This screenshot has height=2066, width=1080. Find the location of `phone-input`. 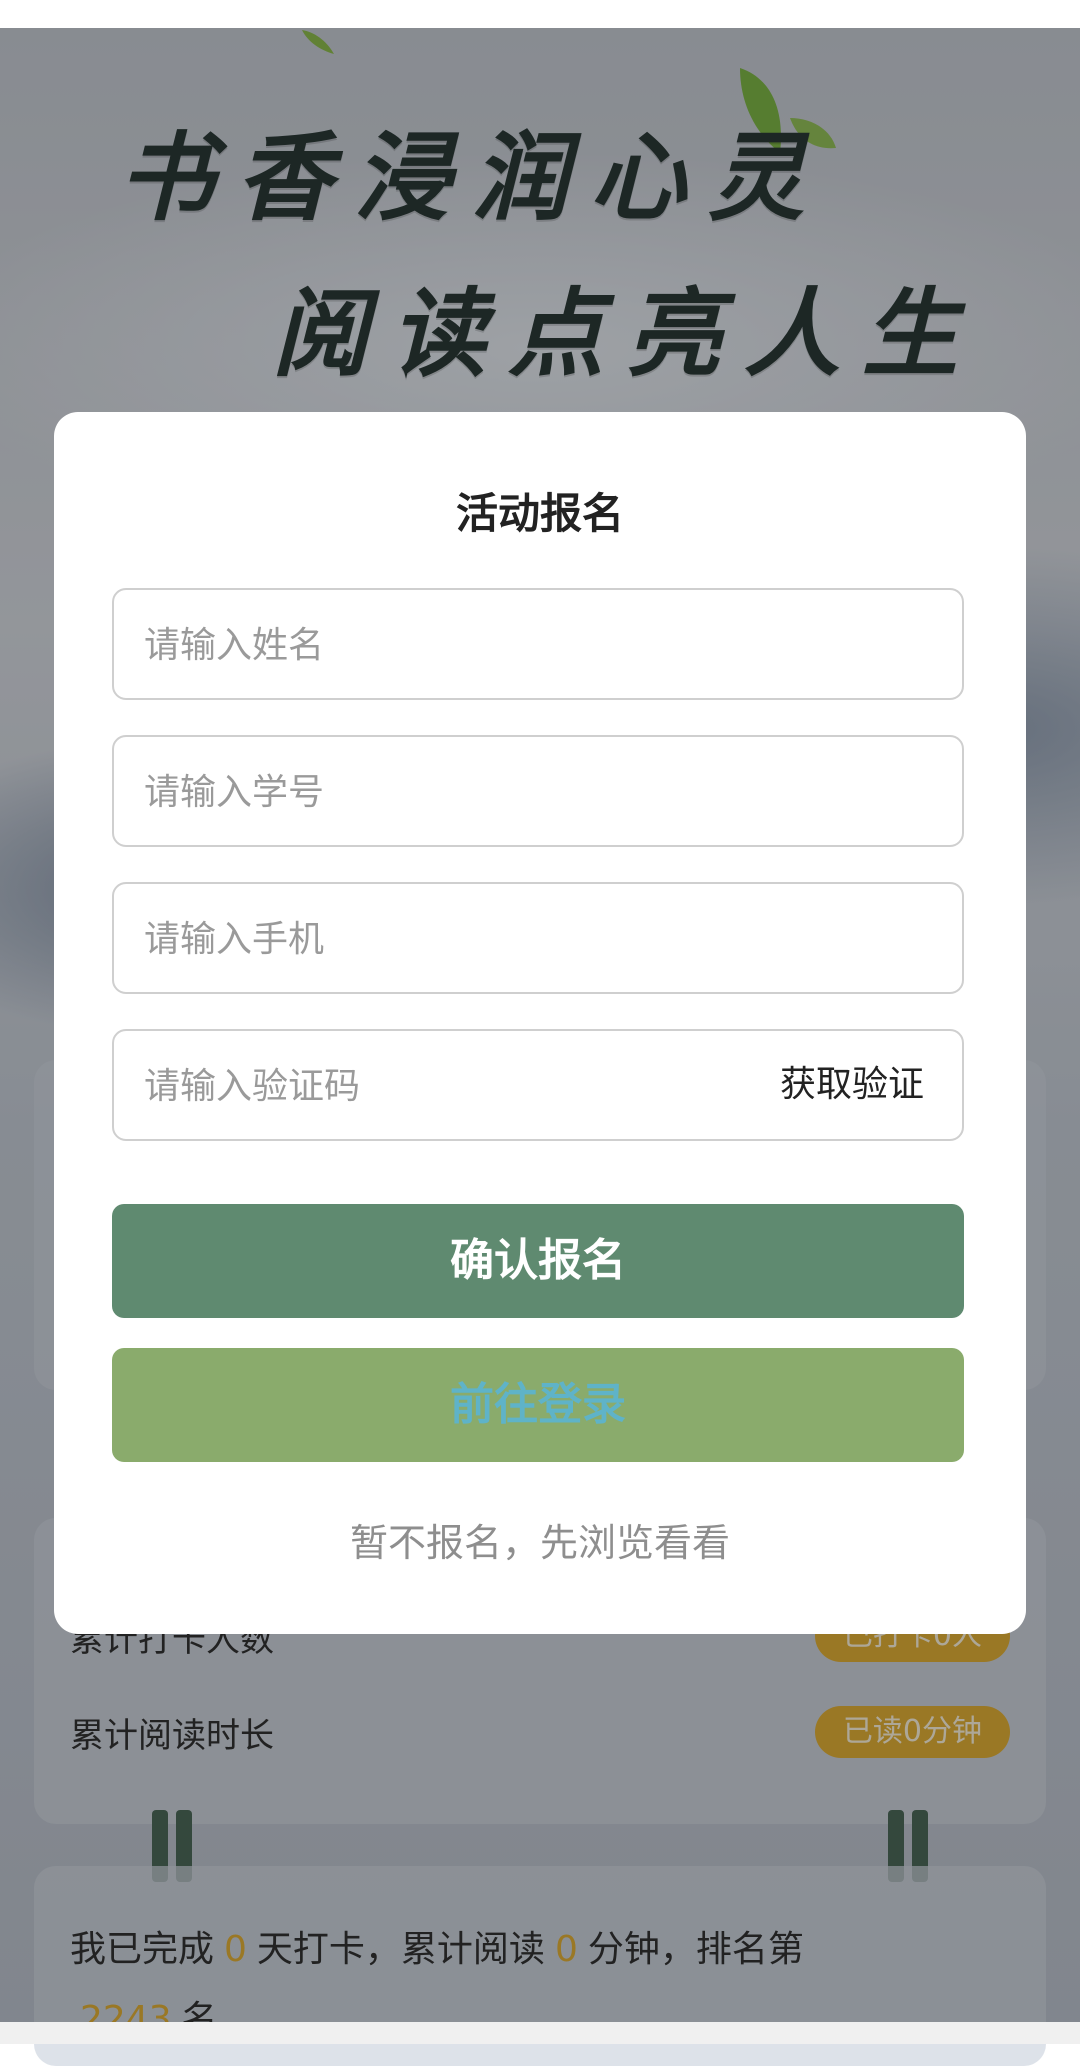

phone-input is located at coordinates (424, 939).